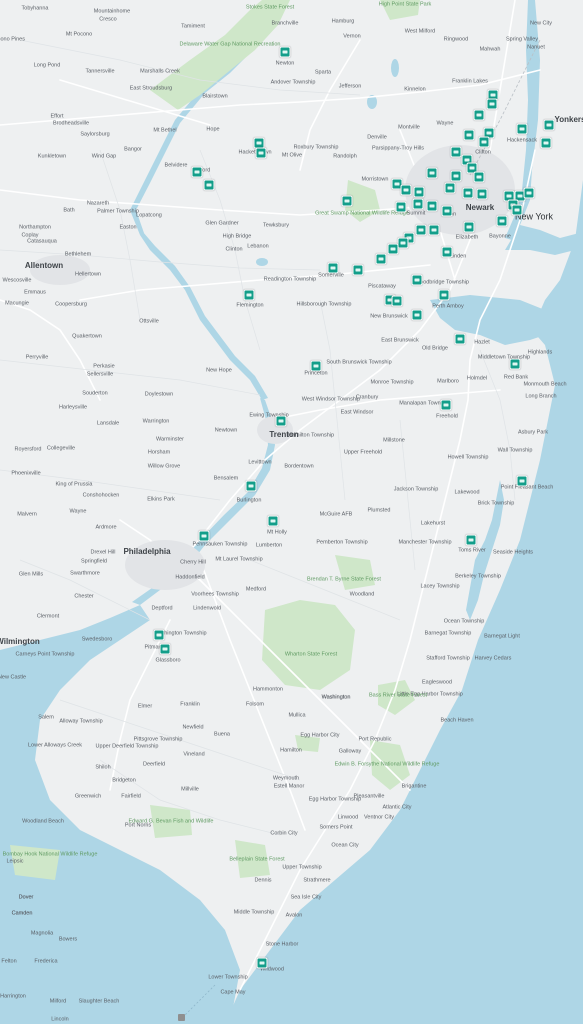 Image resolution: width=583 pixels, height=1024 pixels. Describe the element at coordinates (61, 448) in the screenshot. I see `map-label: Collegeville` at that location.